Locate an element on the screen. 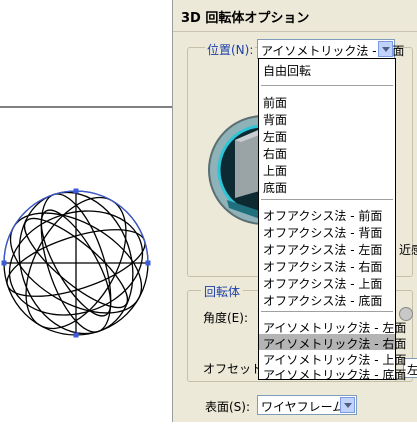  dropdown-item: アイソメトリック法 - 底面 is located at coordinates (332, 373).